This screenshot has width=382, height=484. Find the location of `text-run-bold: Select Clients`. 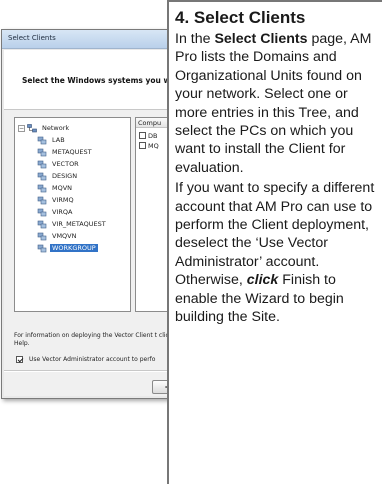

text-run-bold: Select Clients is located at coordinates (261, 39).